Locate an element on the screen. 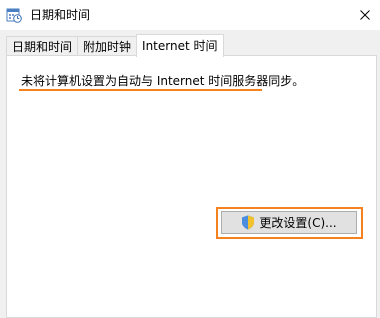  clock-calendar-icon is located at coordinates (14, 15).